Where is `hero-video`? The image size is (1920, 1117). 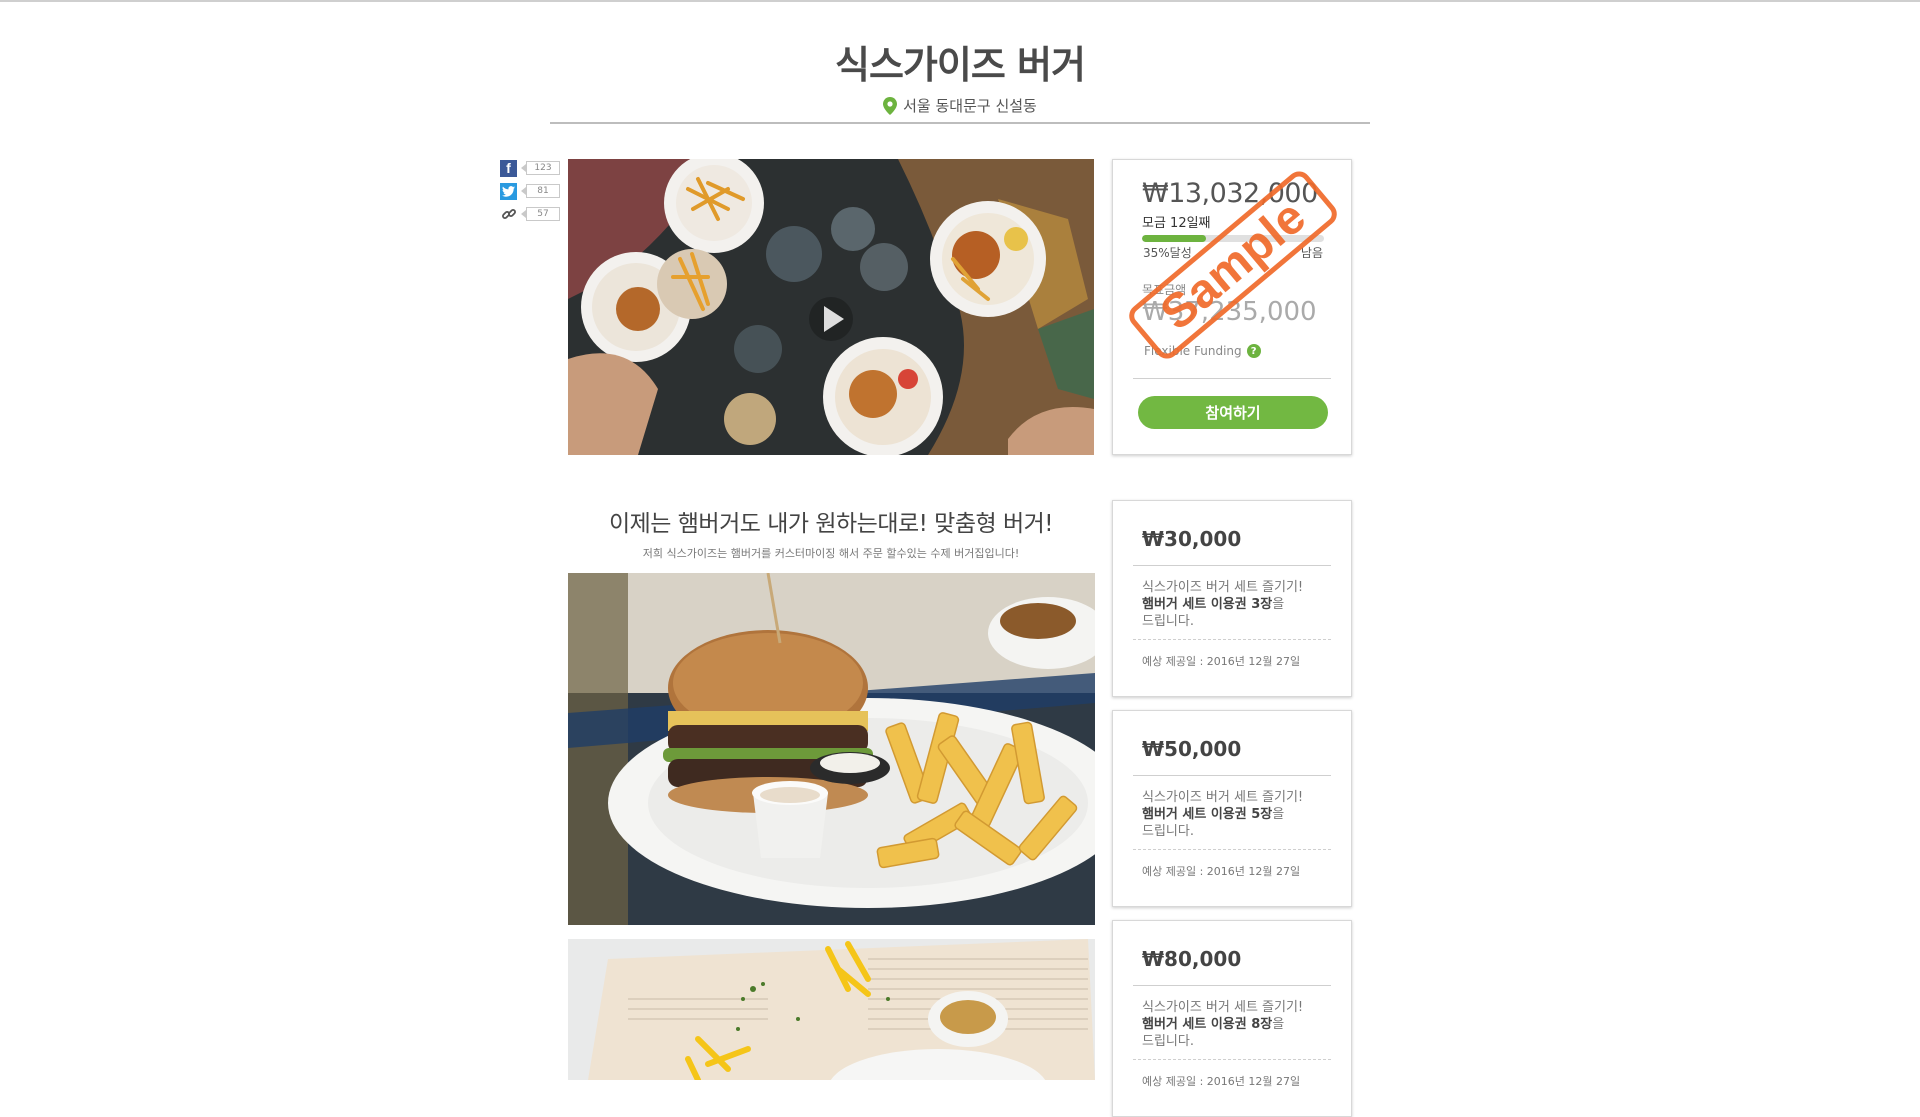
hero-video is located at coordinates (831, 307).